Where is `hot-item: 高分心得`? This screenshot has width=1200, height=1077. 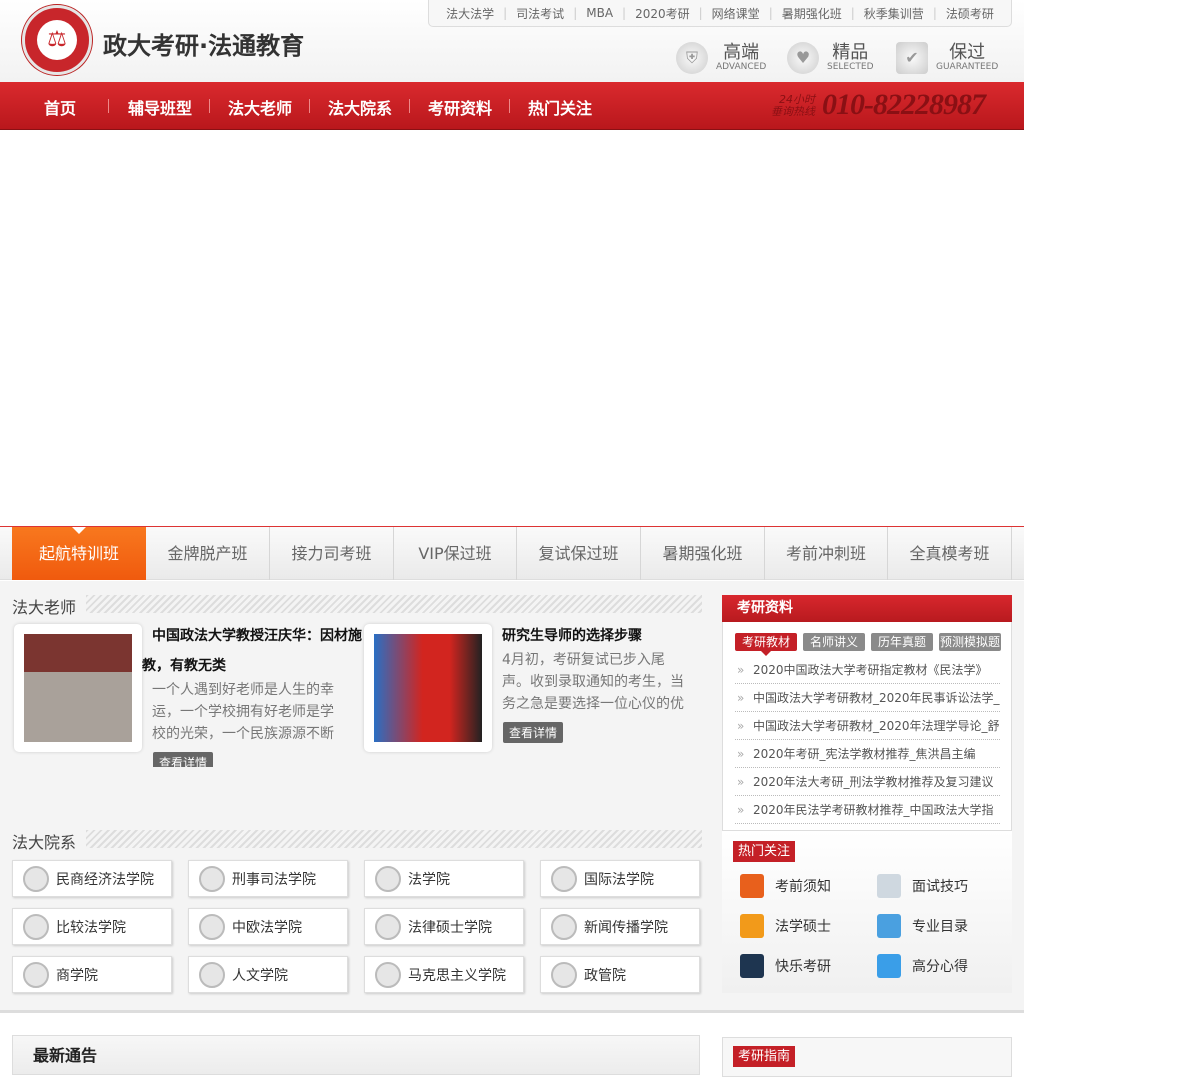
hot-item: 高分心得 is located at coordinates (922, 966).